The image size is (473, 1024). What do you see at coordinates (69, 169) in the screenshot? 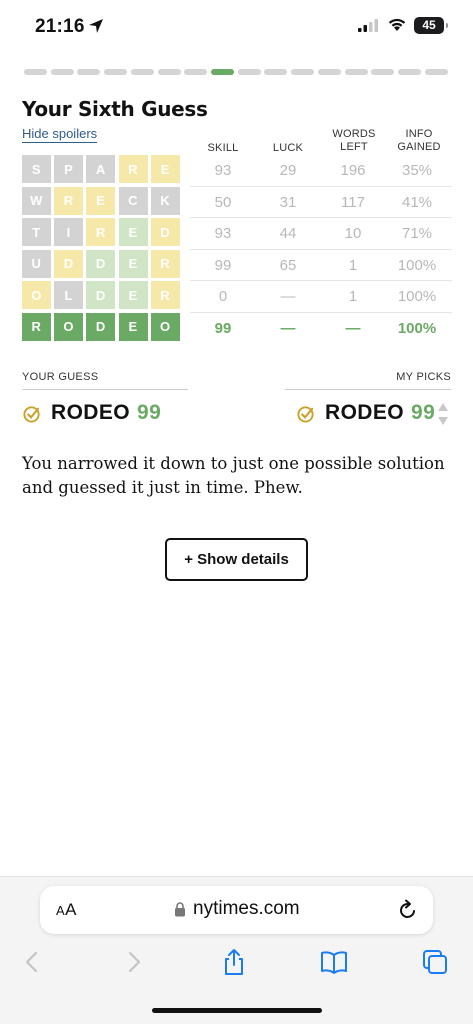
I see `letter-tile: P` at bounding box center [69, 169].